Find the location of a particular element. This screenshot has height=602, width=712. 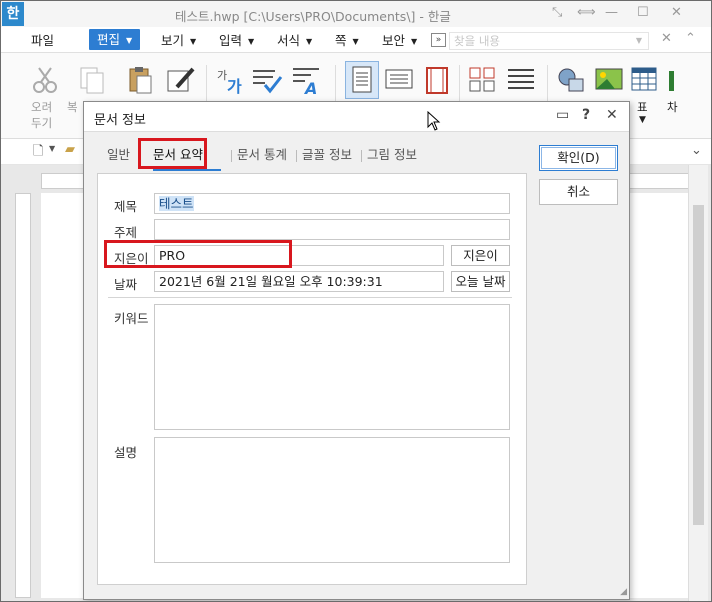

menu-edit-label: 편집 is located at coordinates (109, 39).